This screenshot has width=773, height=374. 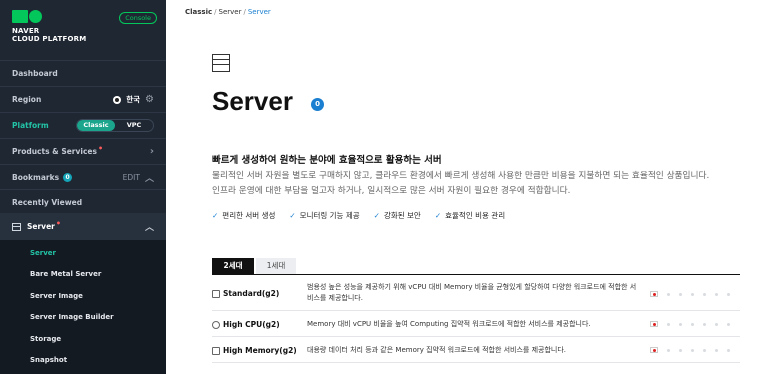 I want to click on submenu-item-snapshot: Snapshot, so click(x=48, y=360).